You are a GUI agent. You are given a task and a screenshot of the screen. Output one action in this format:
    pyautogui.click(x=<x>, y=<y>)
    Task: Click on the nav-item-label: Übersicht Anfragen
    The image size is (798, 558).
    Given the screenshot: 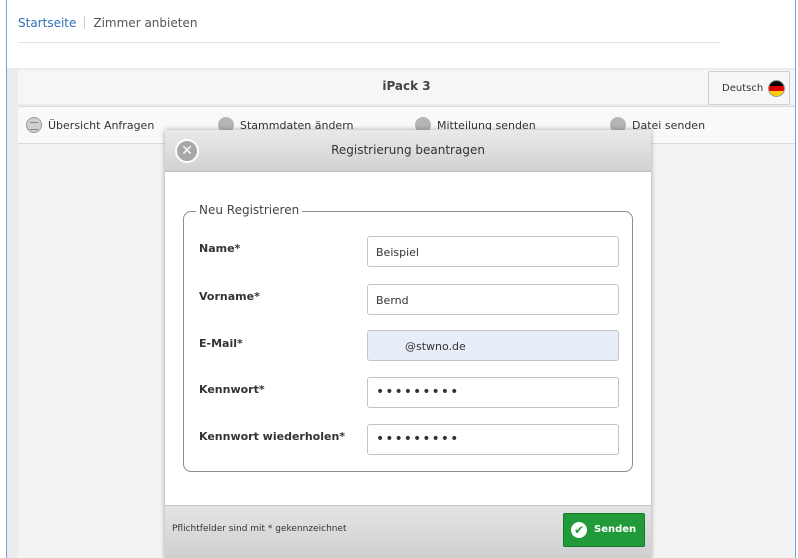 What is the action you would take?
    pyautogui.click(x=101, y=125)
    